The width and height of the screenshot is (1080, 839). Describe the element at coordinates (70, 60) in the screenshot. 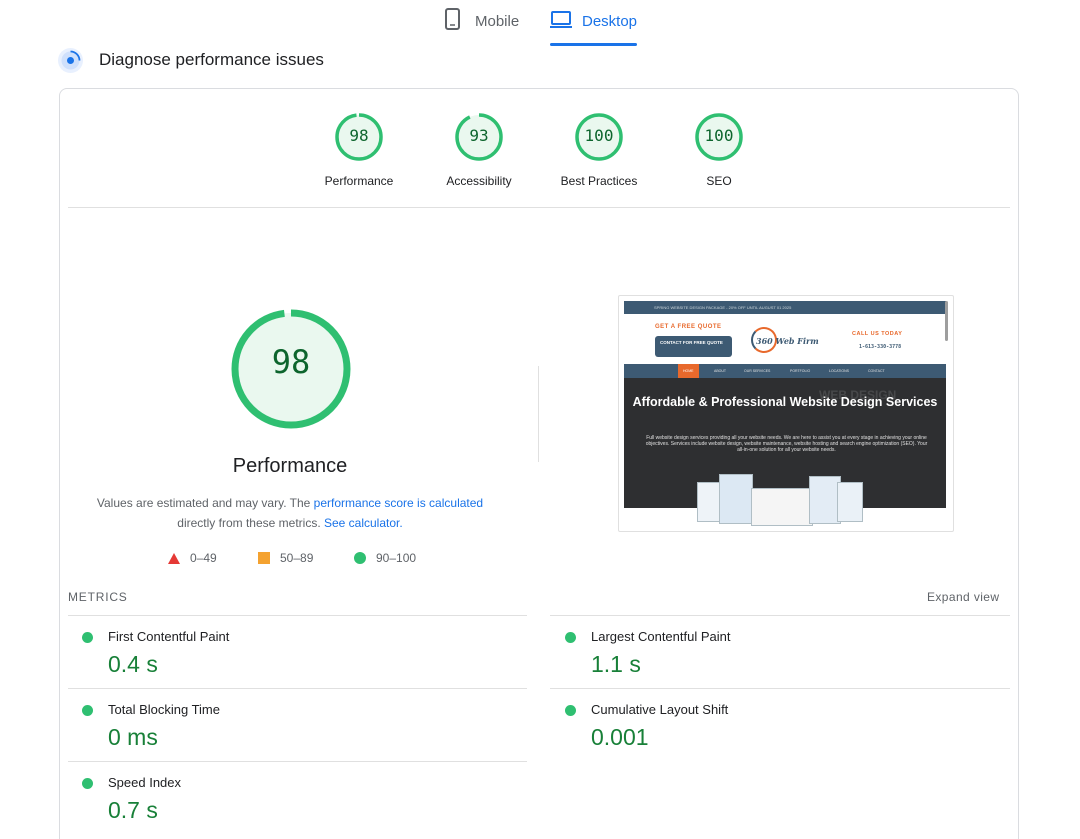

I see `diagnose-icon` at that location.